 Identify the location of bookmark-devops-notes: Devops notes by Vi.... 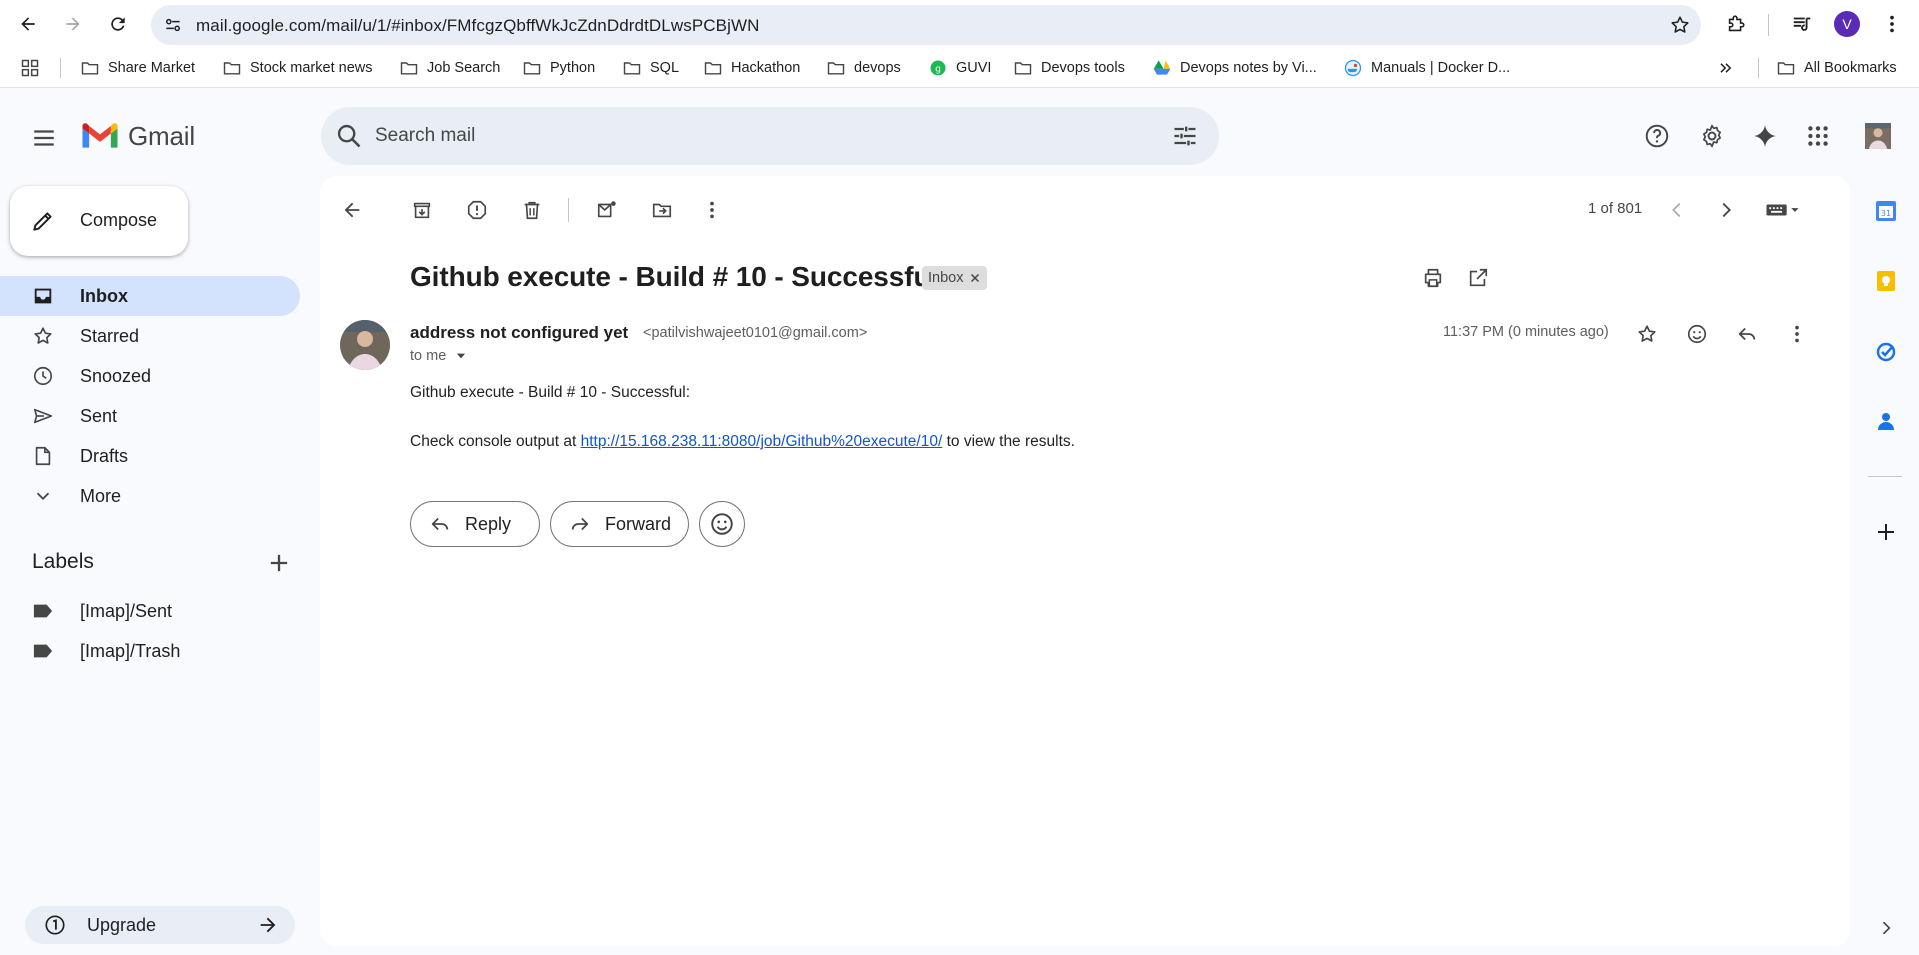
(1234, 68).